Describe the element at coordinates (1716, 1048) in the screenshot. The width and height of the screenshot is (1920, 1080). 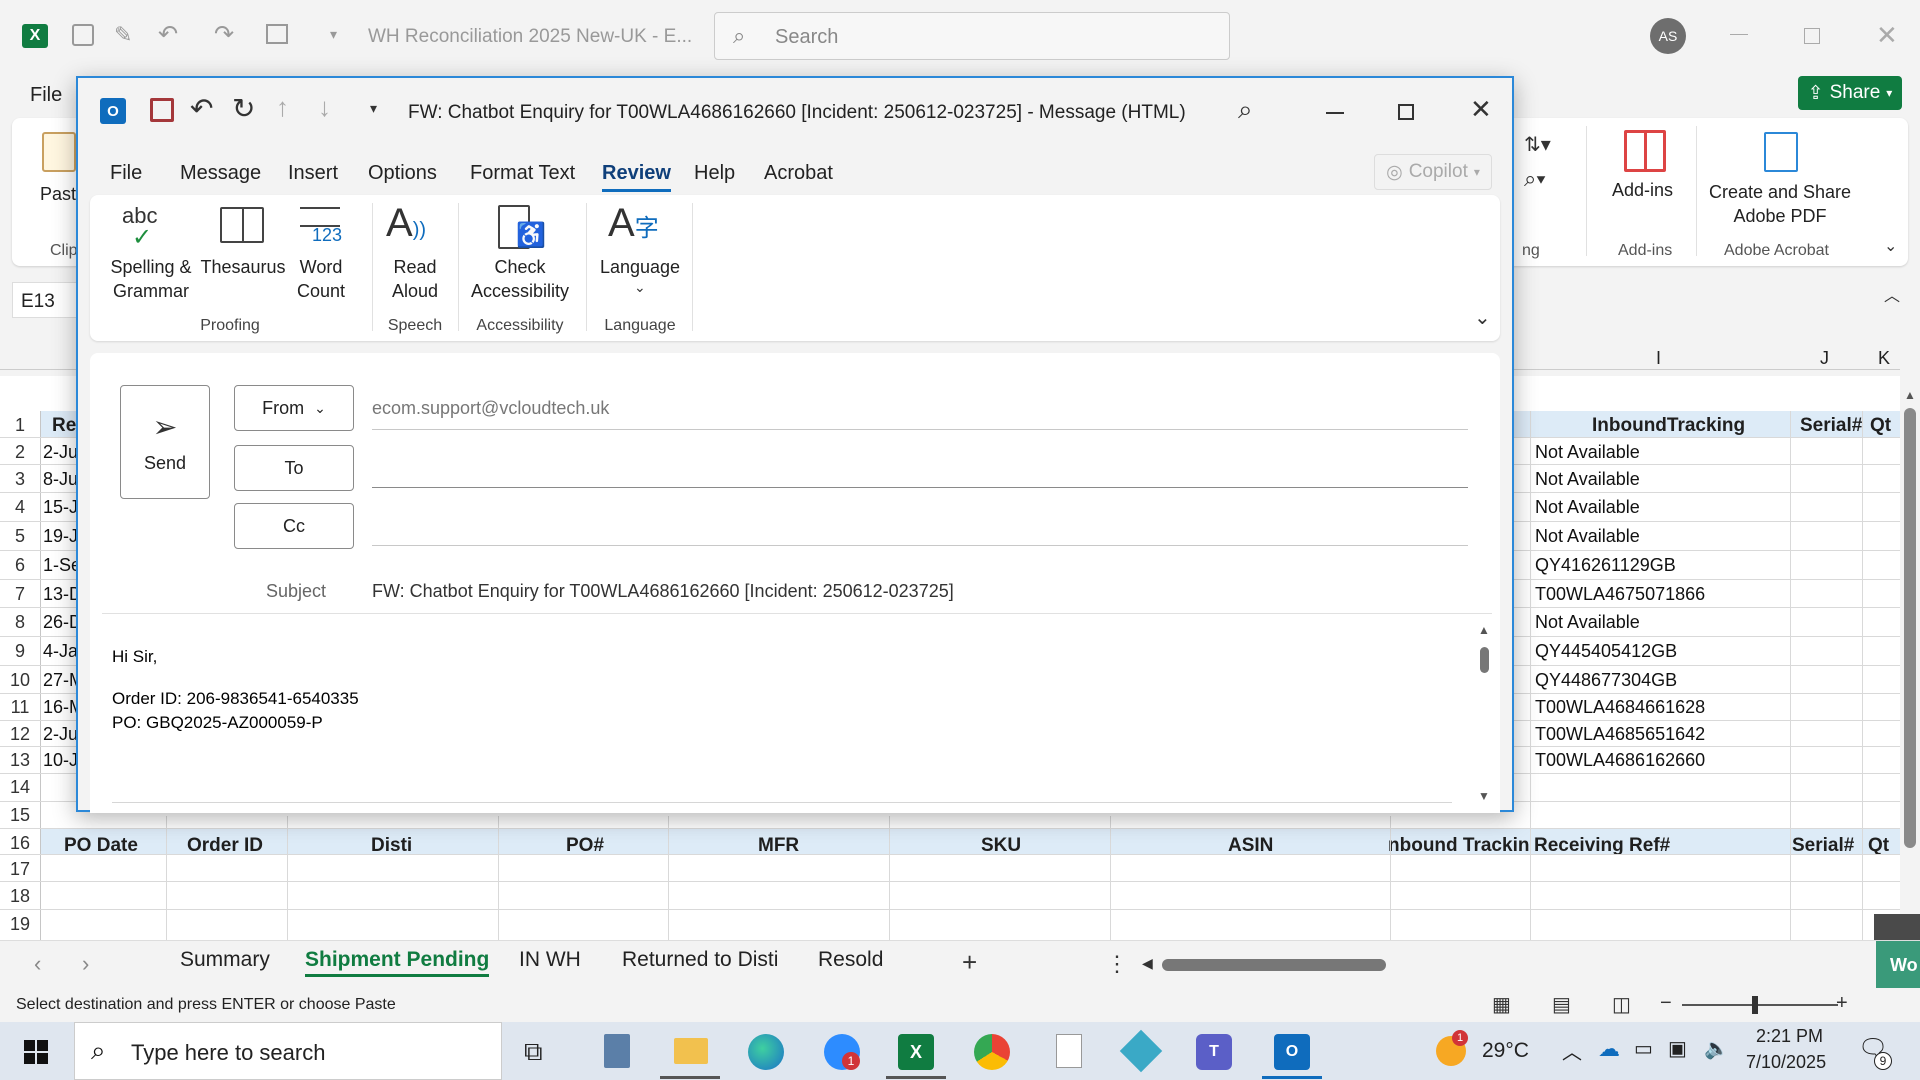
I see `volume-icon: 🔈` at that location.